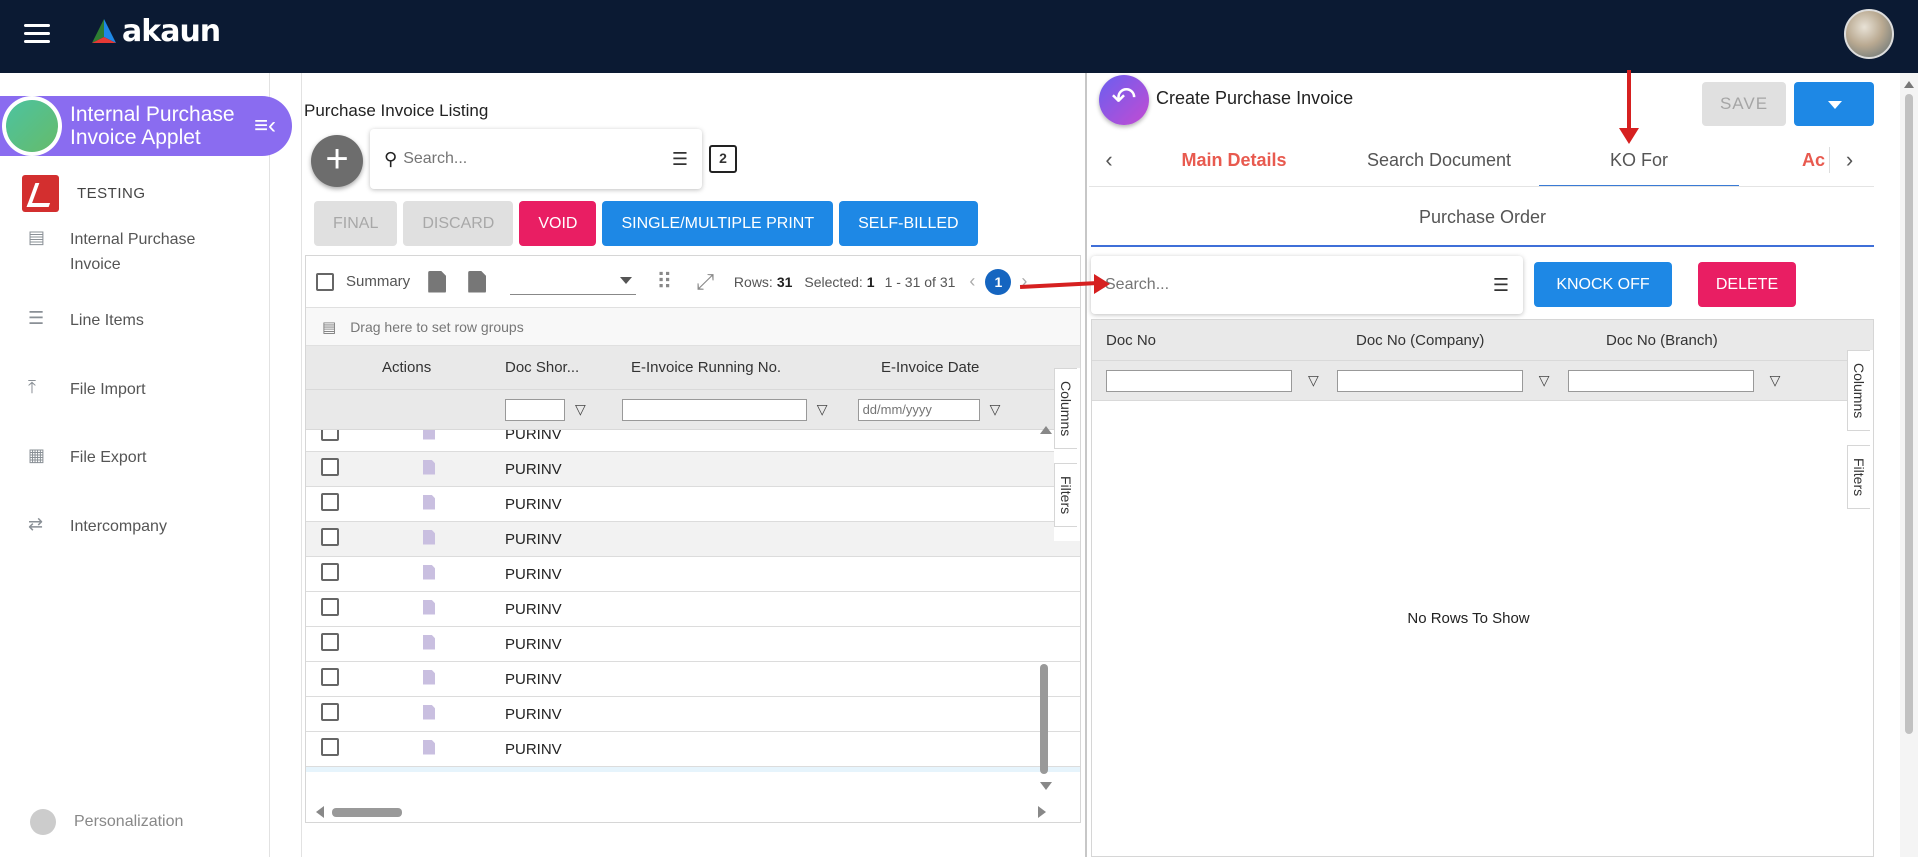 The height and width of the screenshot is (857, 1918). What do you see at coordinates (1858, 477) in the screenshot?
I see `filters-tab: Filters` at bounding box center [1858, 477].